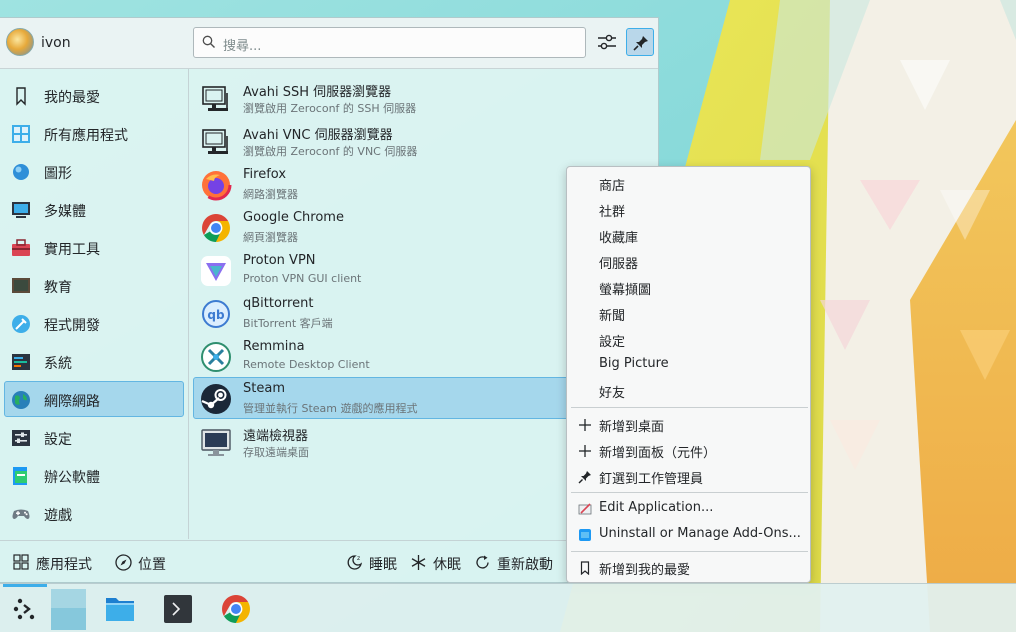  I want to click on restart-icon, so click(482, 562).